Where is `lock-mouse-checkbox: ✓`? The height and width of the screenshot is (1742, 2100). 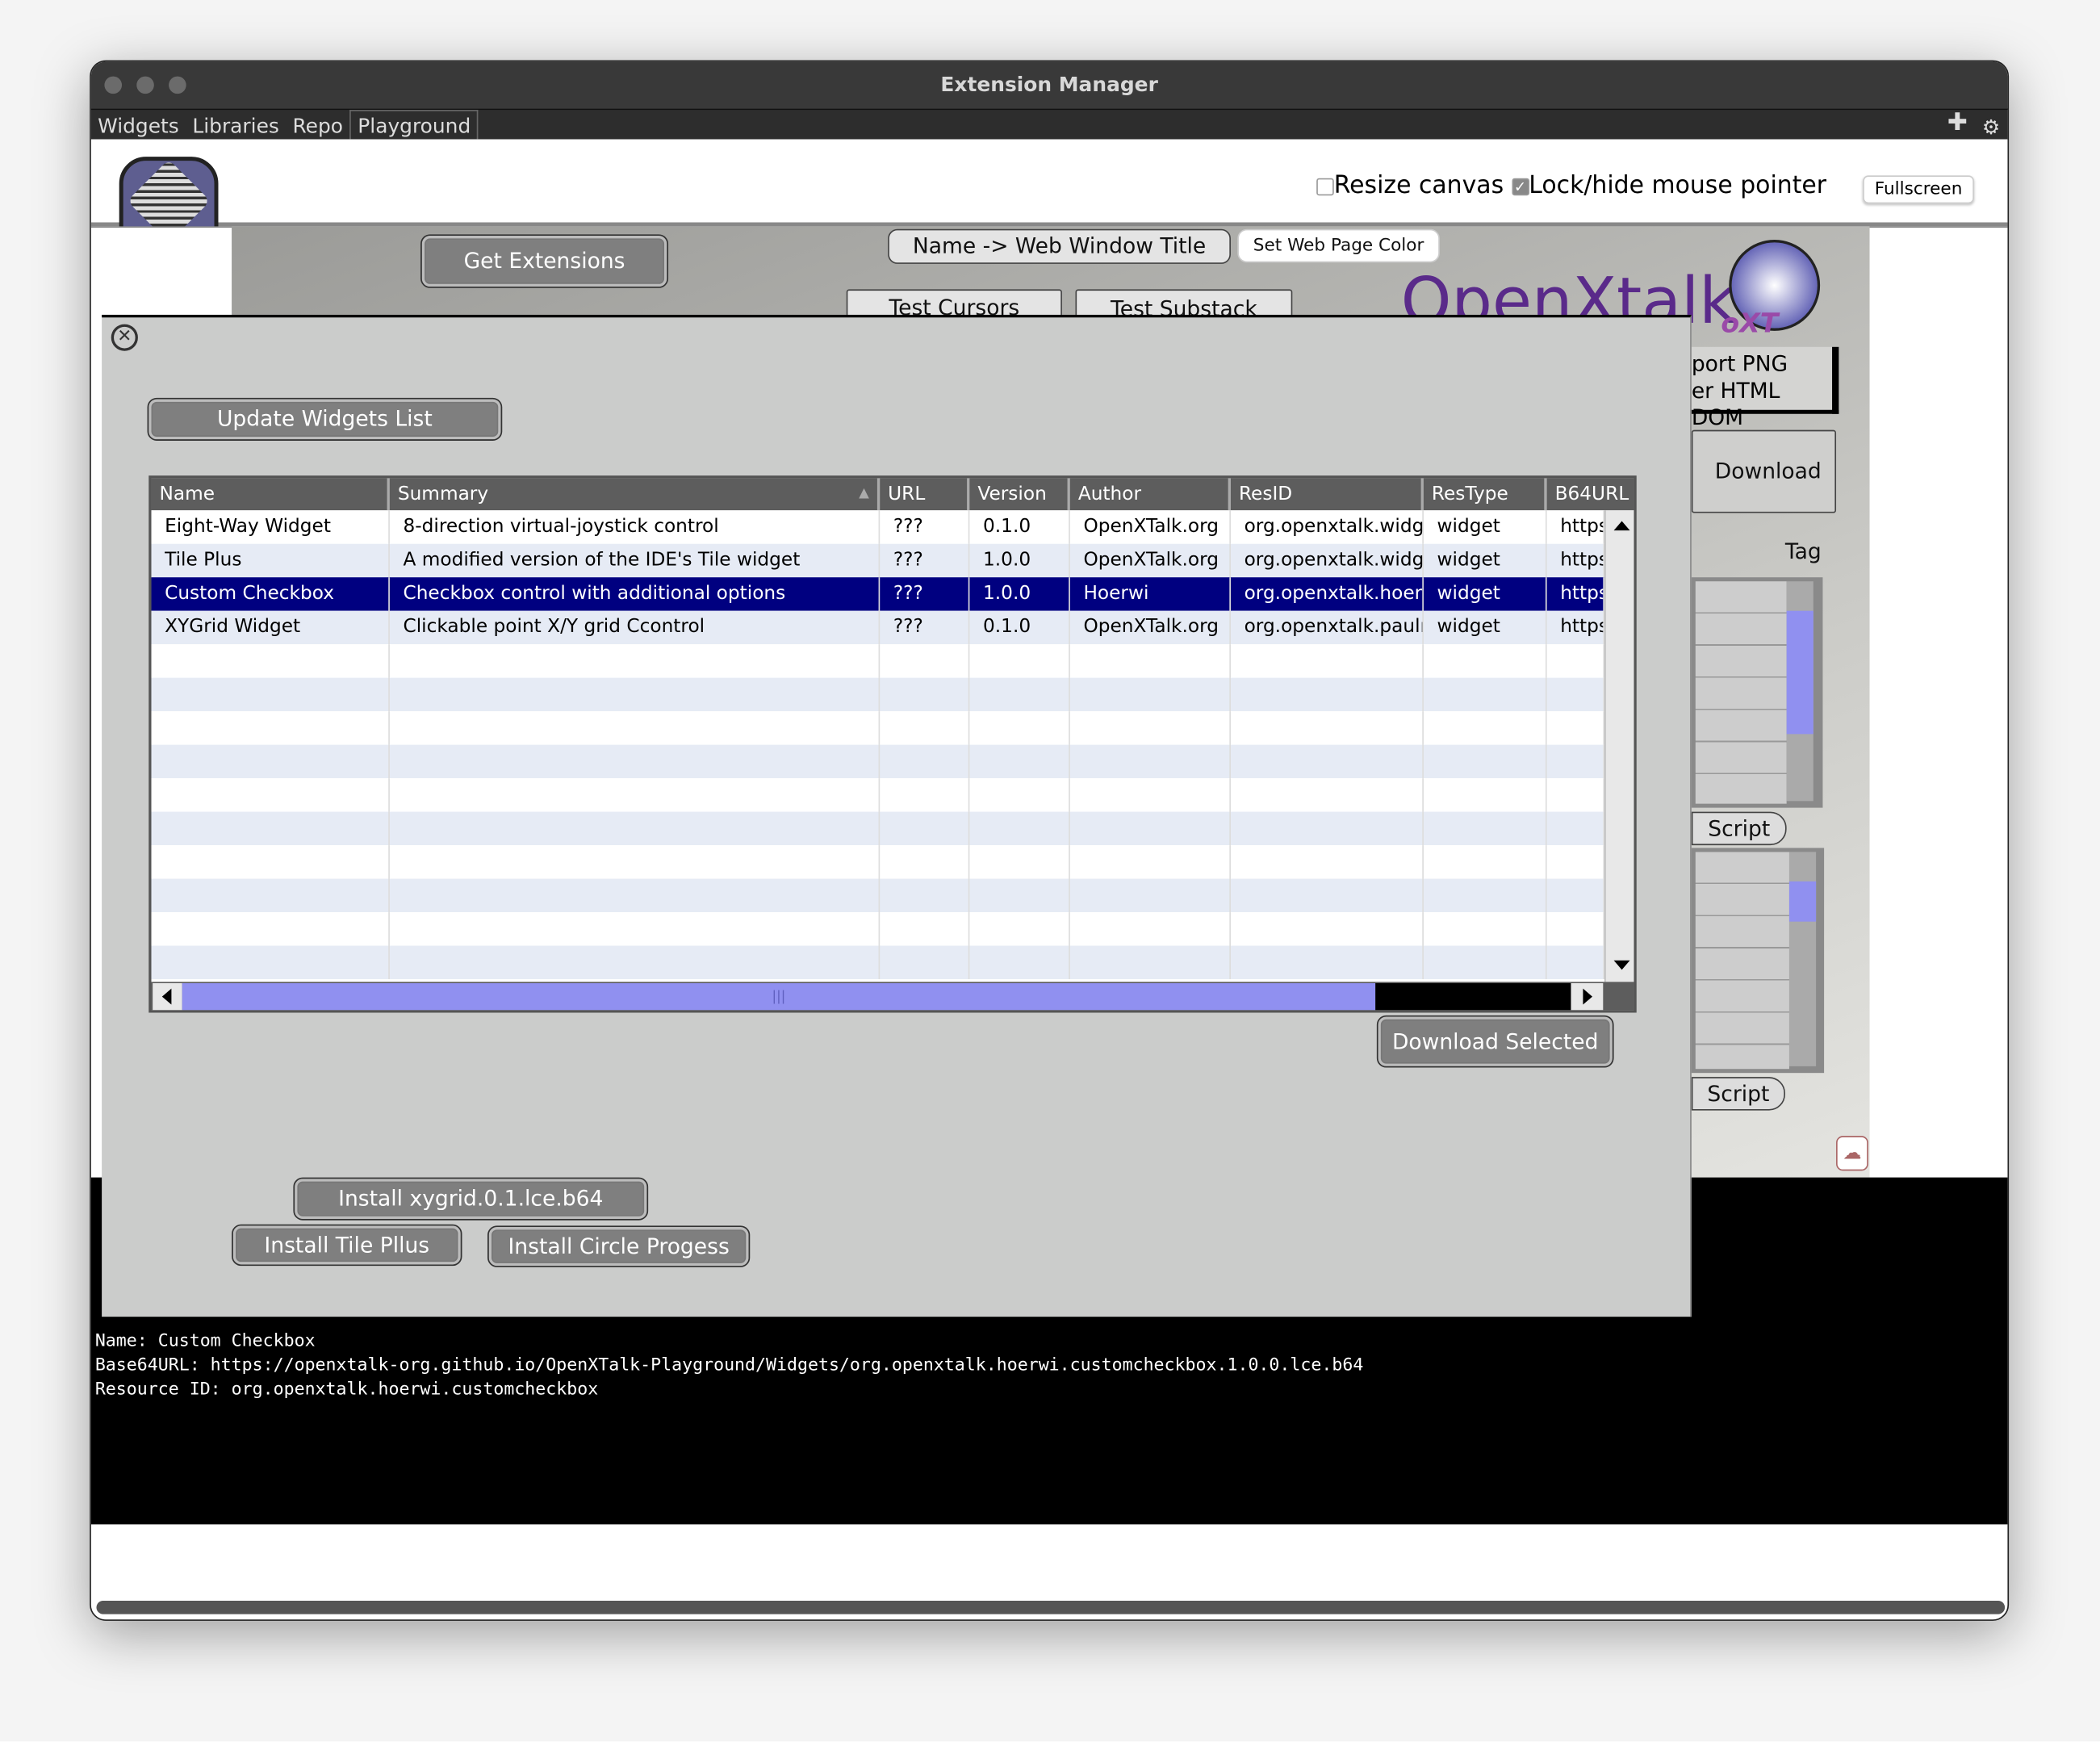 lock-mouse-checkbox: ✓ is located at coordinates (1520, 186).